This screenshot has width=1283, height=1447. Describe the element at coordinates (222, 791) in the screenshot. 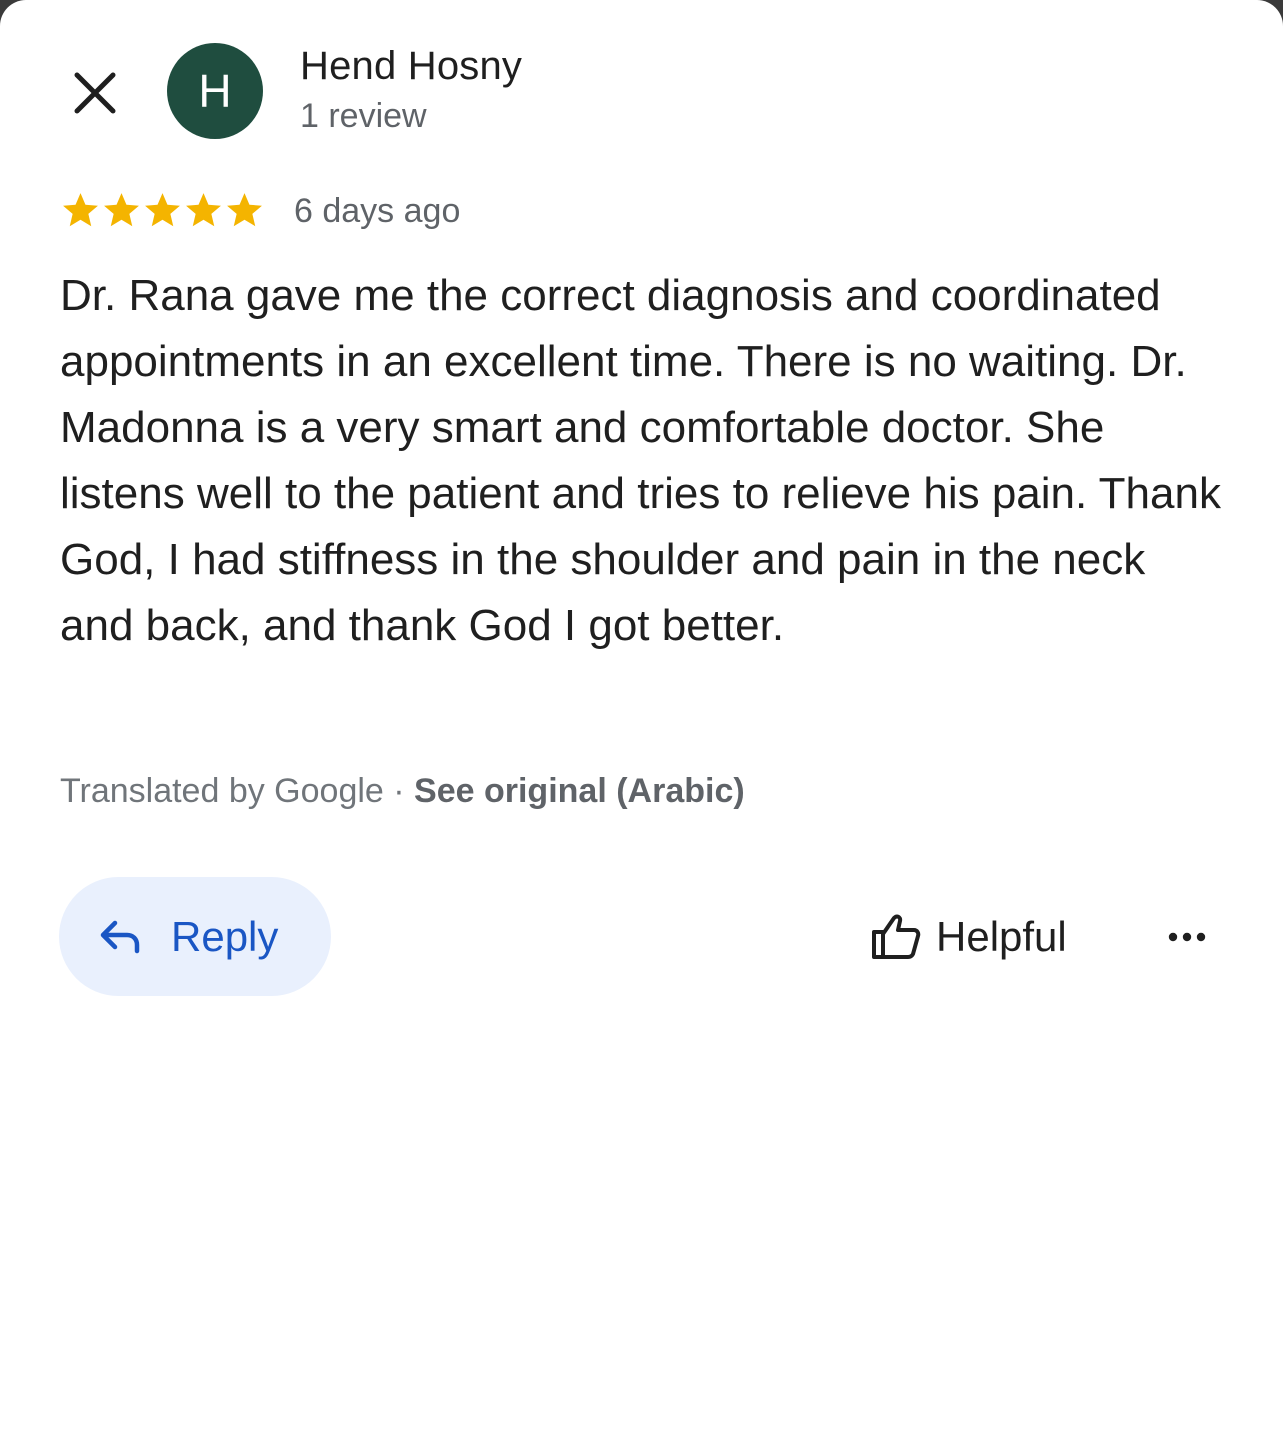

I see `translated-by-label: Translated by Google` at that location.